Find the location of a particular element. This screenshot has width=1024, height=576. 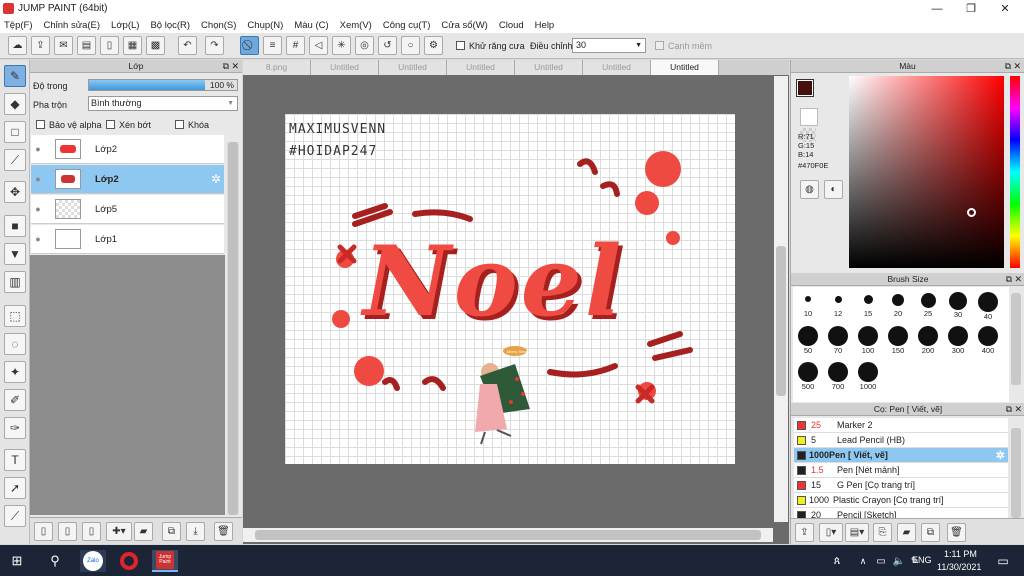

snap-circle-icon: ◎ is located at coordinates (364, 45).